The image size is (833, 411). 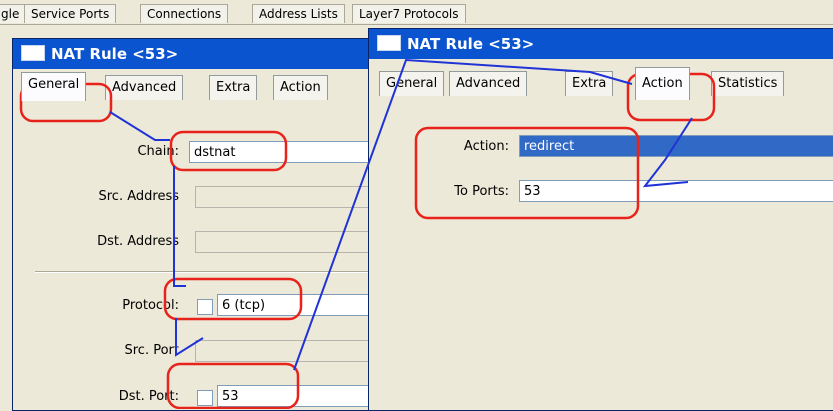 I want to click on src-address-field, so click(x=284, y=197).